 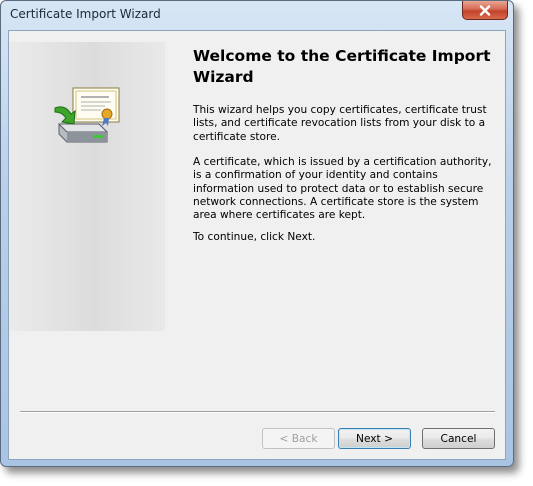 What do you see at coordinates (342, 66) in the screenshot?
I see `wizard-heading: Welcome to the Certificate Import Wizard` at bounding box center [342, 66].